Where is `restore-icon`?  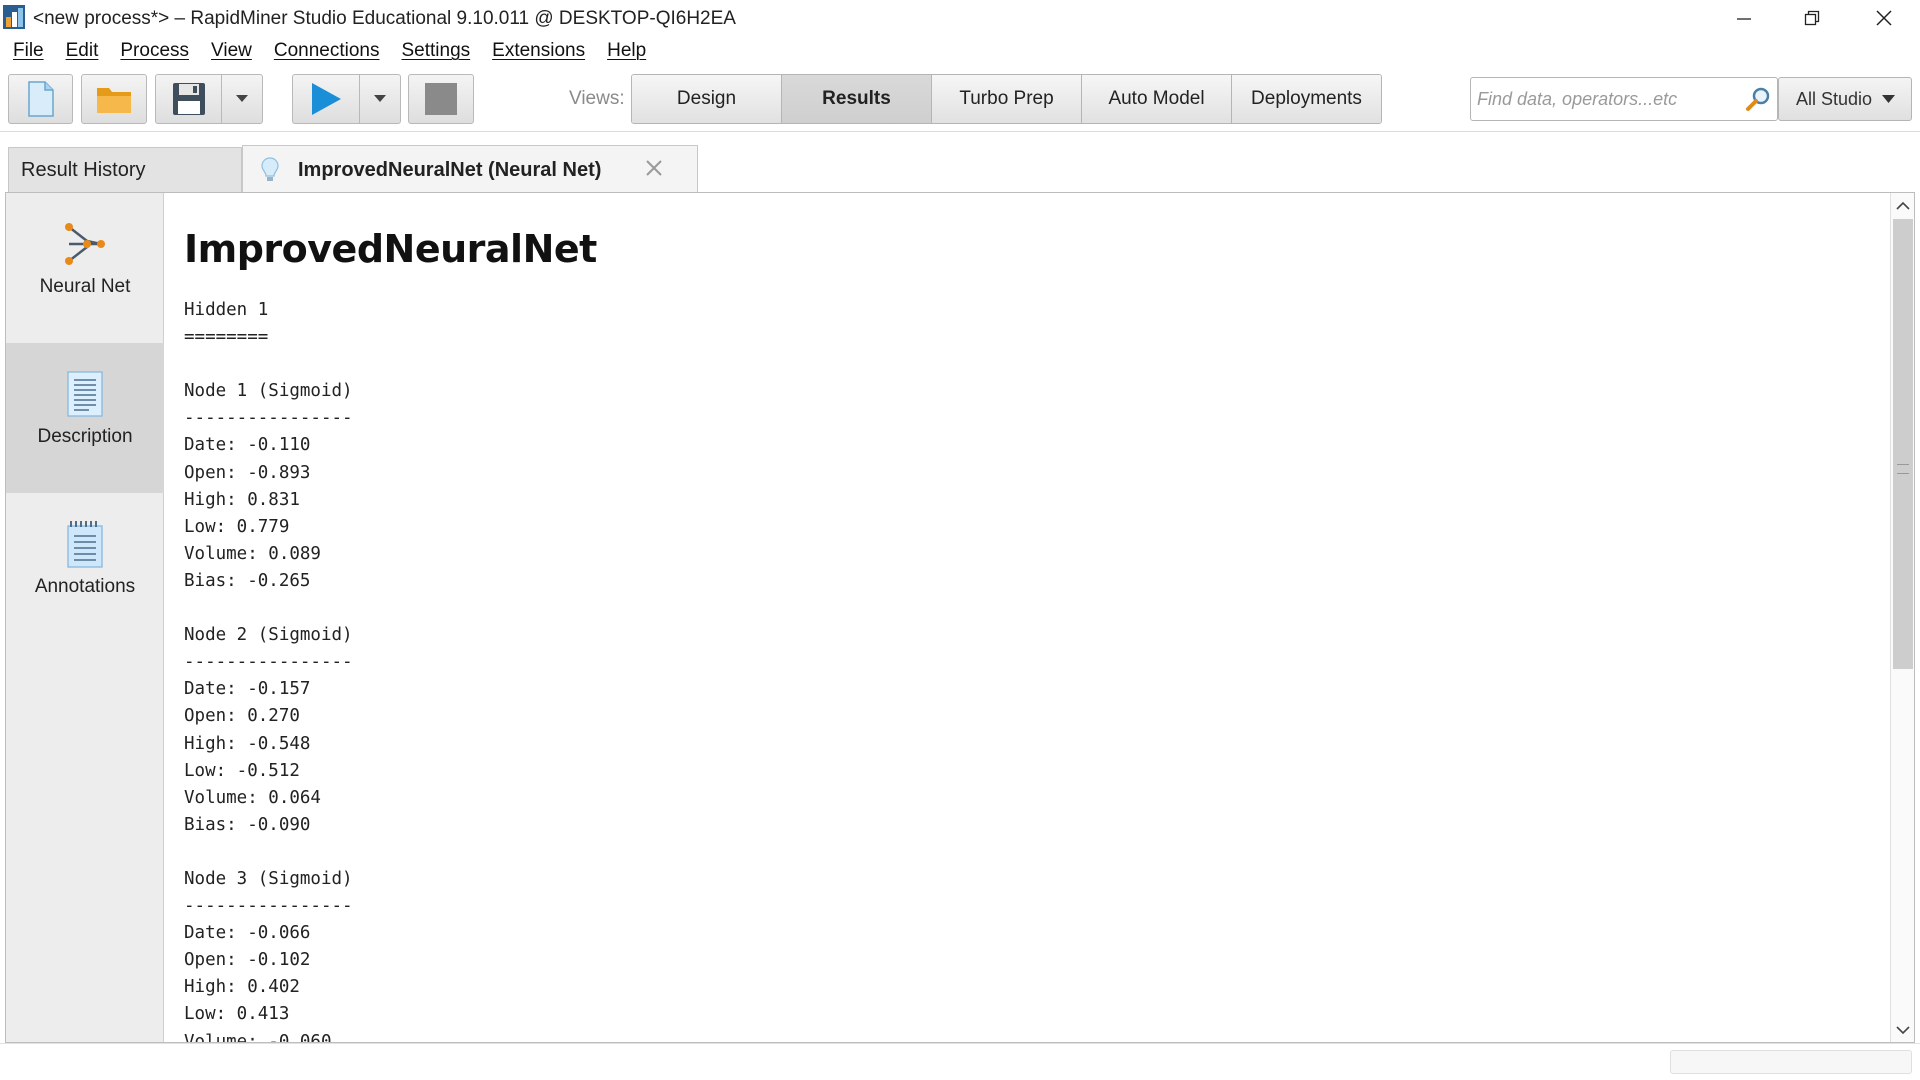
restore-icon is located at coordinates (1812, 18).